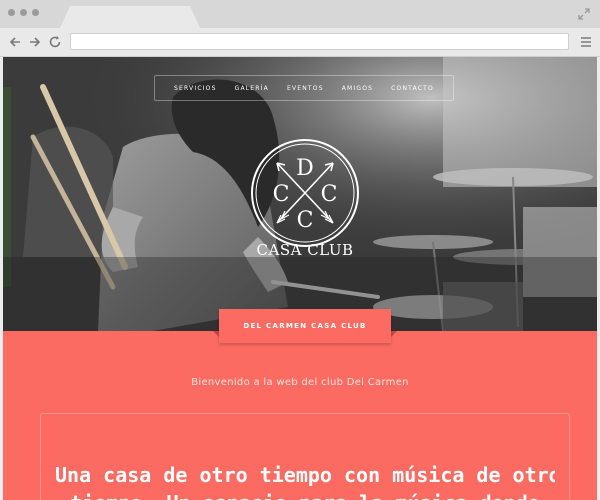 This screenshot has height=500, width=600. What do you see at coordinates (305, 220) in the screenshot?
I see `logo-letter-bottom: C` at bounding box center [305, 220].